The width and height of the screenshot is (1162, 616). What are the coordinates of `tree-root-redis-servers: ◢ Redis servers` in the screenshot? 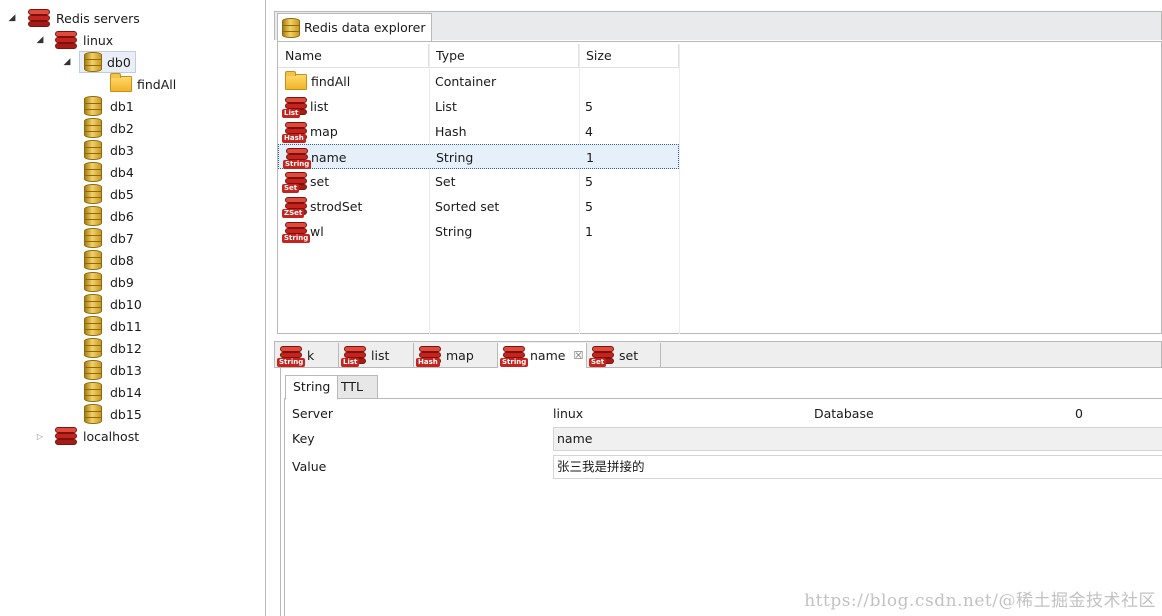 It's located at (70, 18).